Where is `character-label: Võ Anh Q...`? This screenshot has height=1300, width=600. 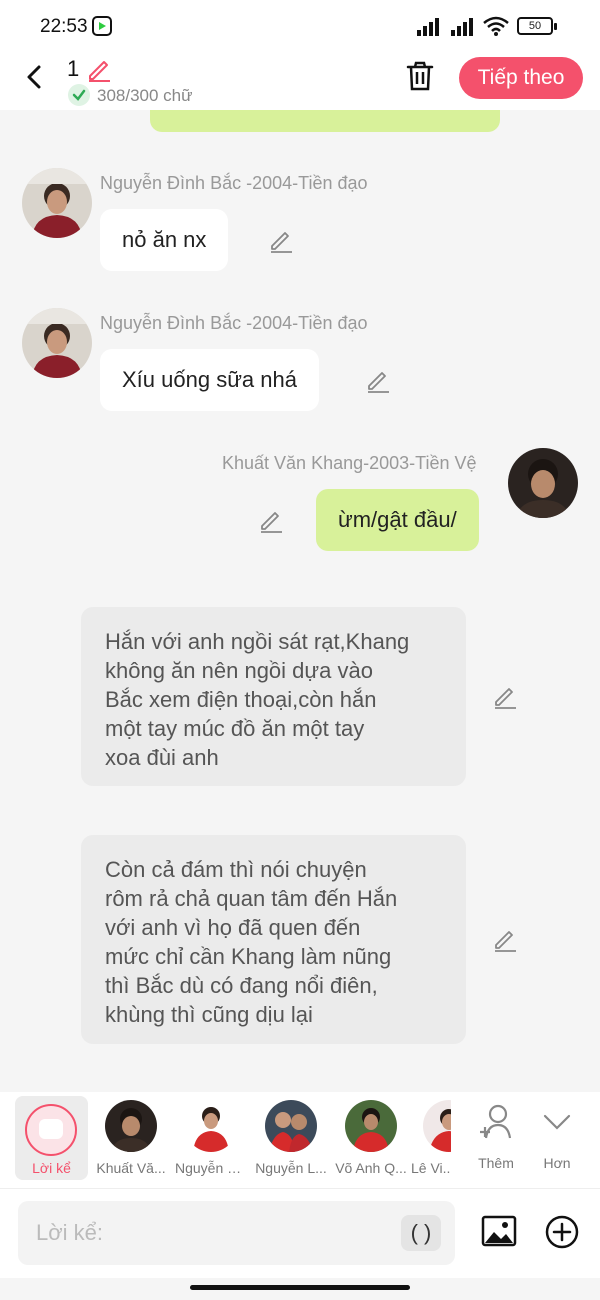 character-label: Võ Anh Q... is located at coordinates (371, 1168).